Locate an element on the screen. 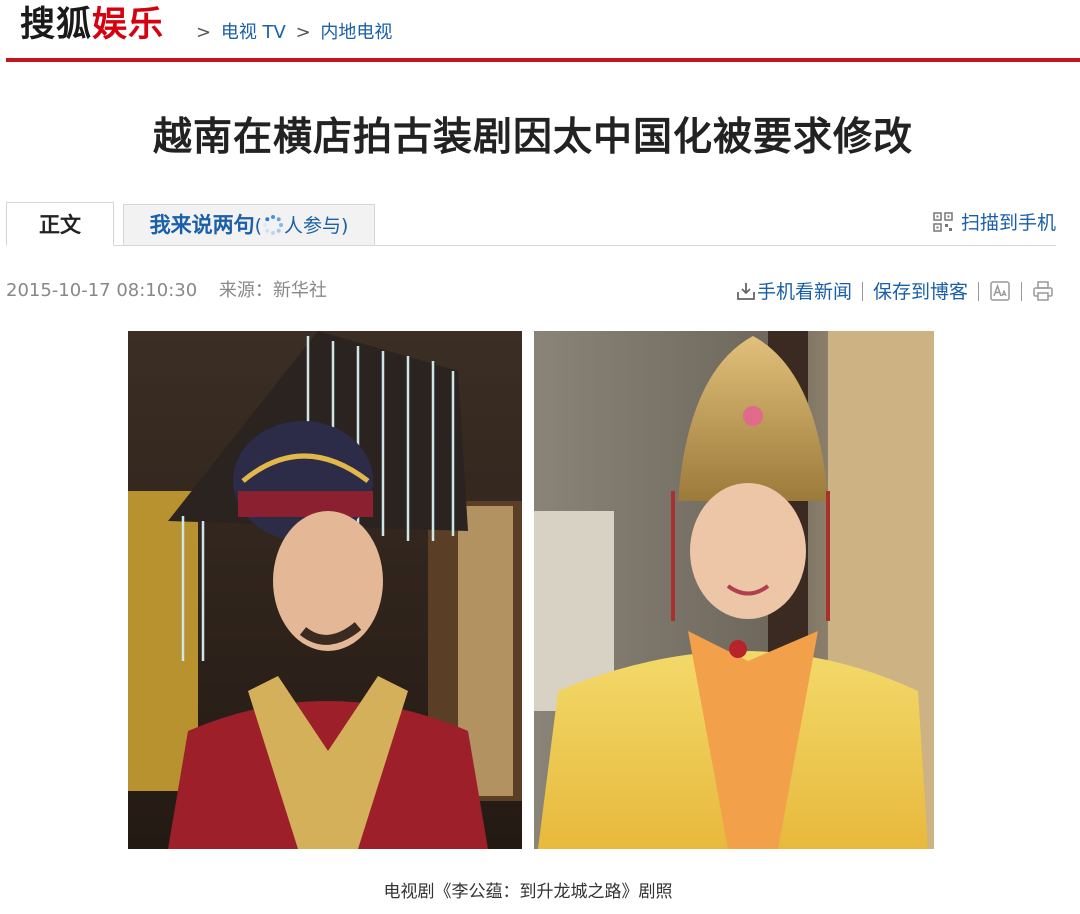  font-size-button is located at coordinates (1000, 292).